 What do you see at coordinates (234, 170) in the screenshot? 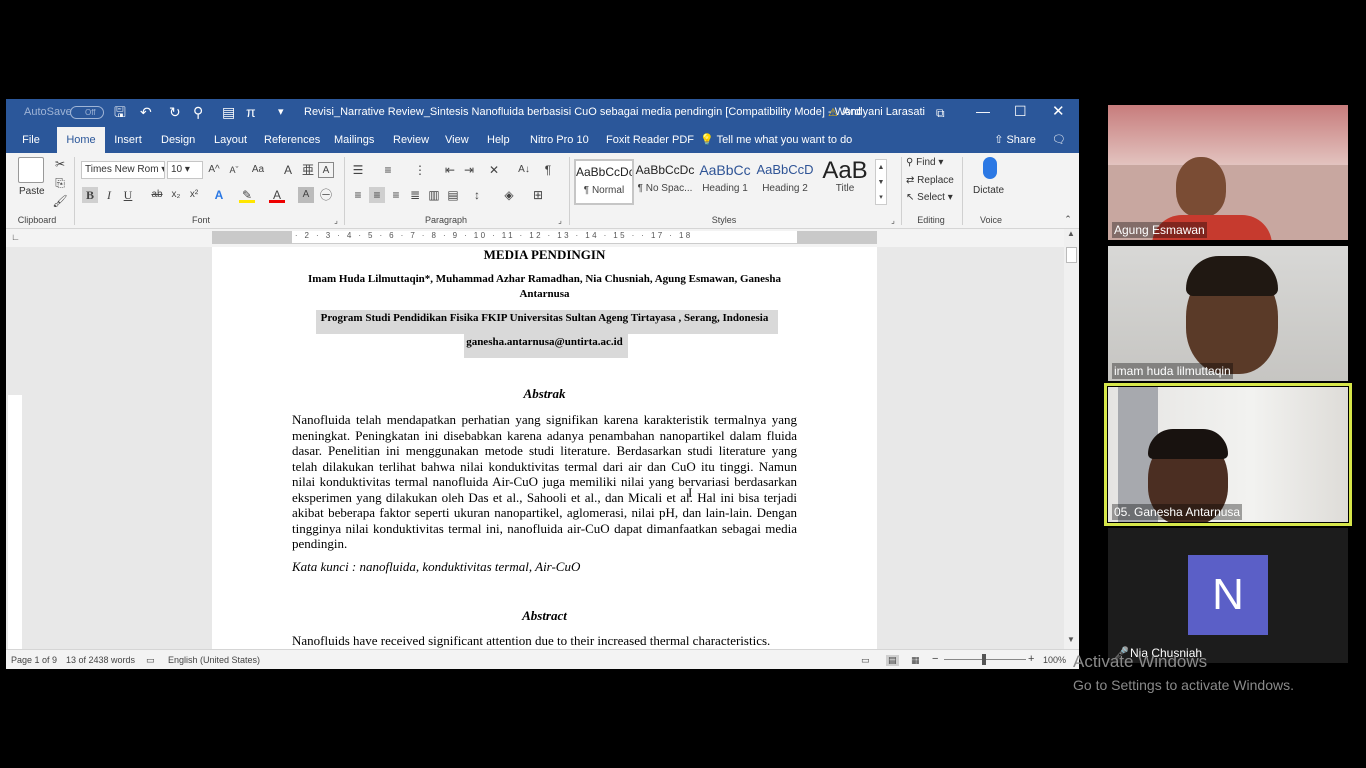
I see `shrink-font-icon: Aˇ` at bounding box center [234, 170].